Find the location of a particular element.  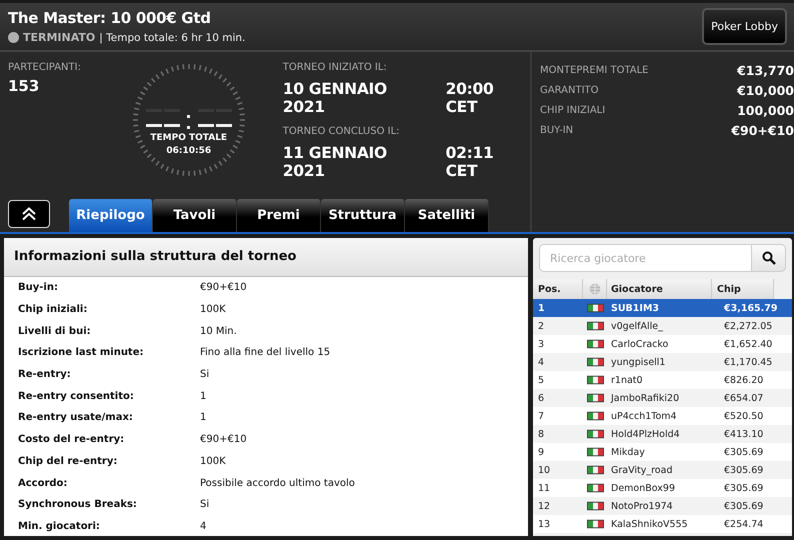

player-name-cell-text: Hold4PlzHold4 is located at coordinates (645, 434).